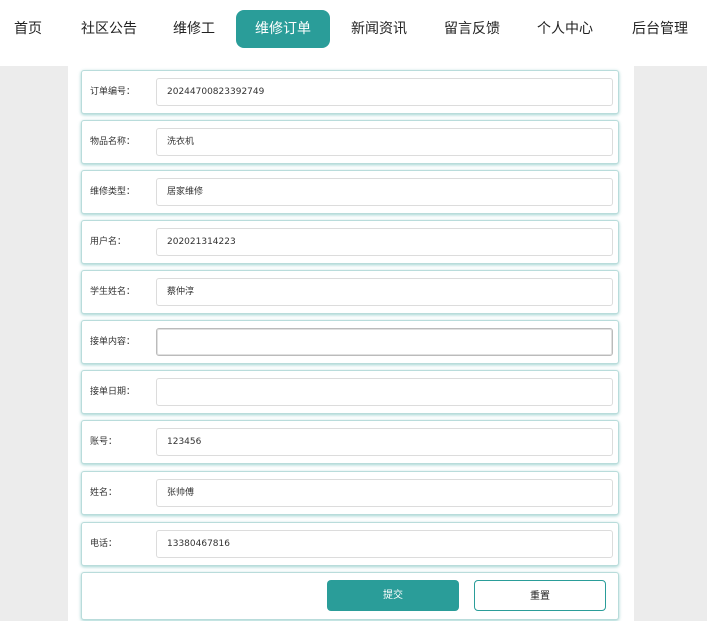 The image size is (707, 621). I want to click on nav-item-personal-center: 个人中心, so click(565, 29).